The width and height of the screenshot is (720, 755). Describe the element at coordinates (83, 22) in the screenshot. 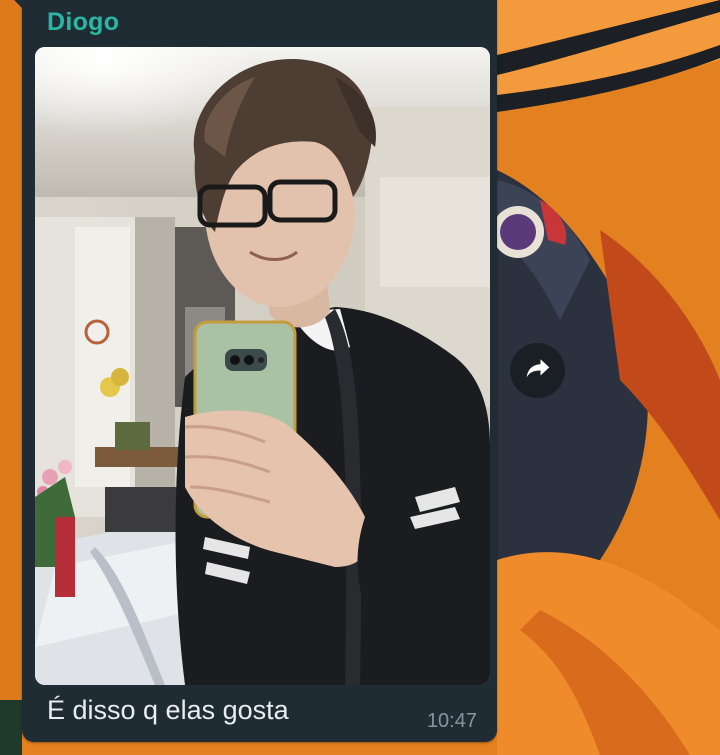

I see `sender-name: Diogo` at that location.